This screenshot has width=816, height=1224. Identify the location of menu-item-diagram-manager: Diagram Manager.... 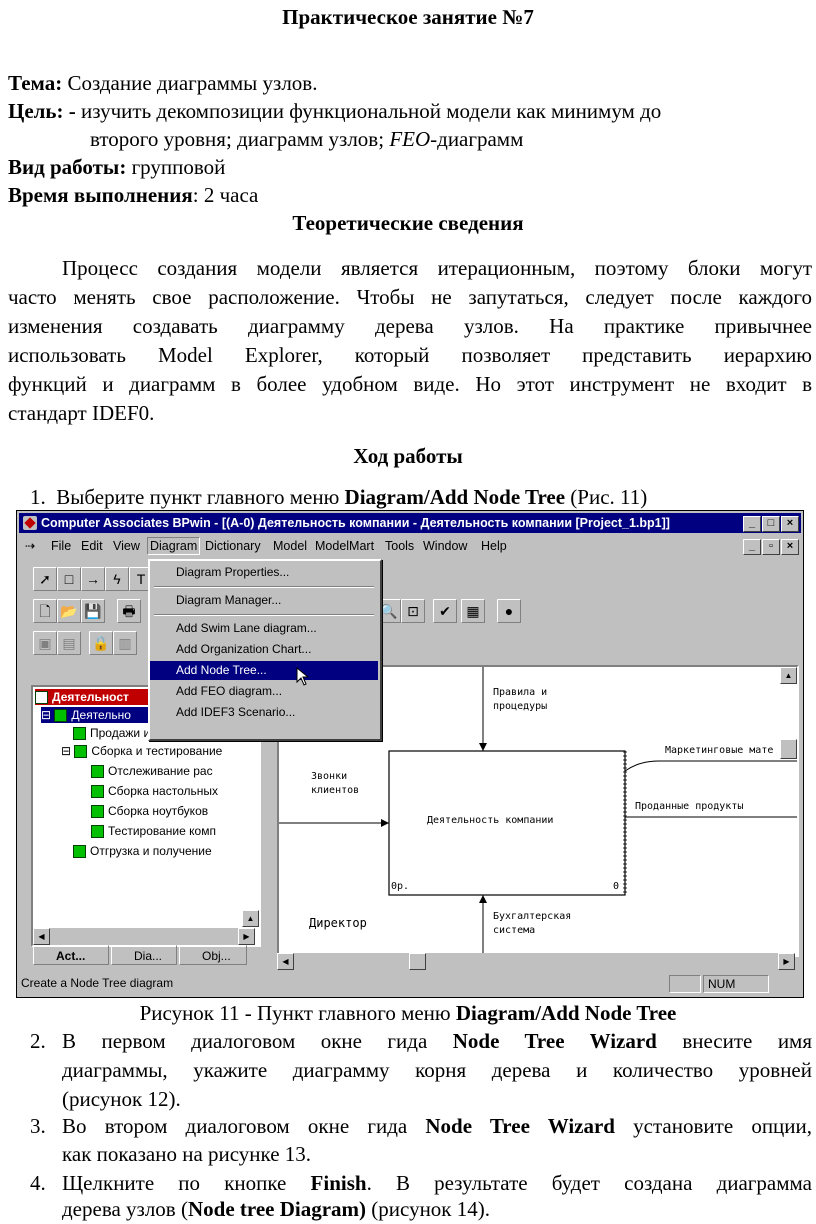
(264, 600).